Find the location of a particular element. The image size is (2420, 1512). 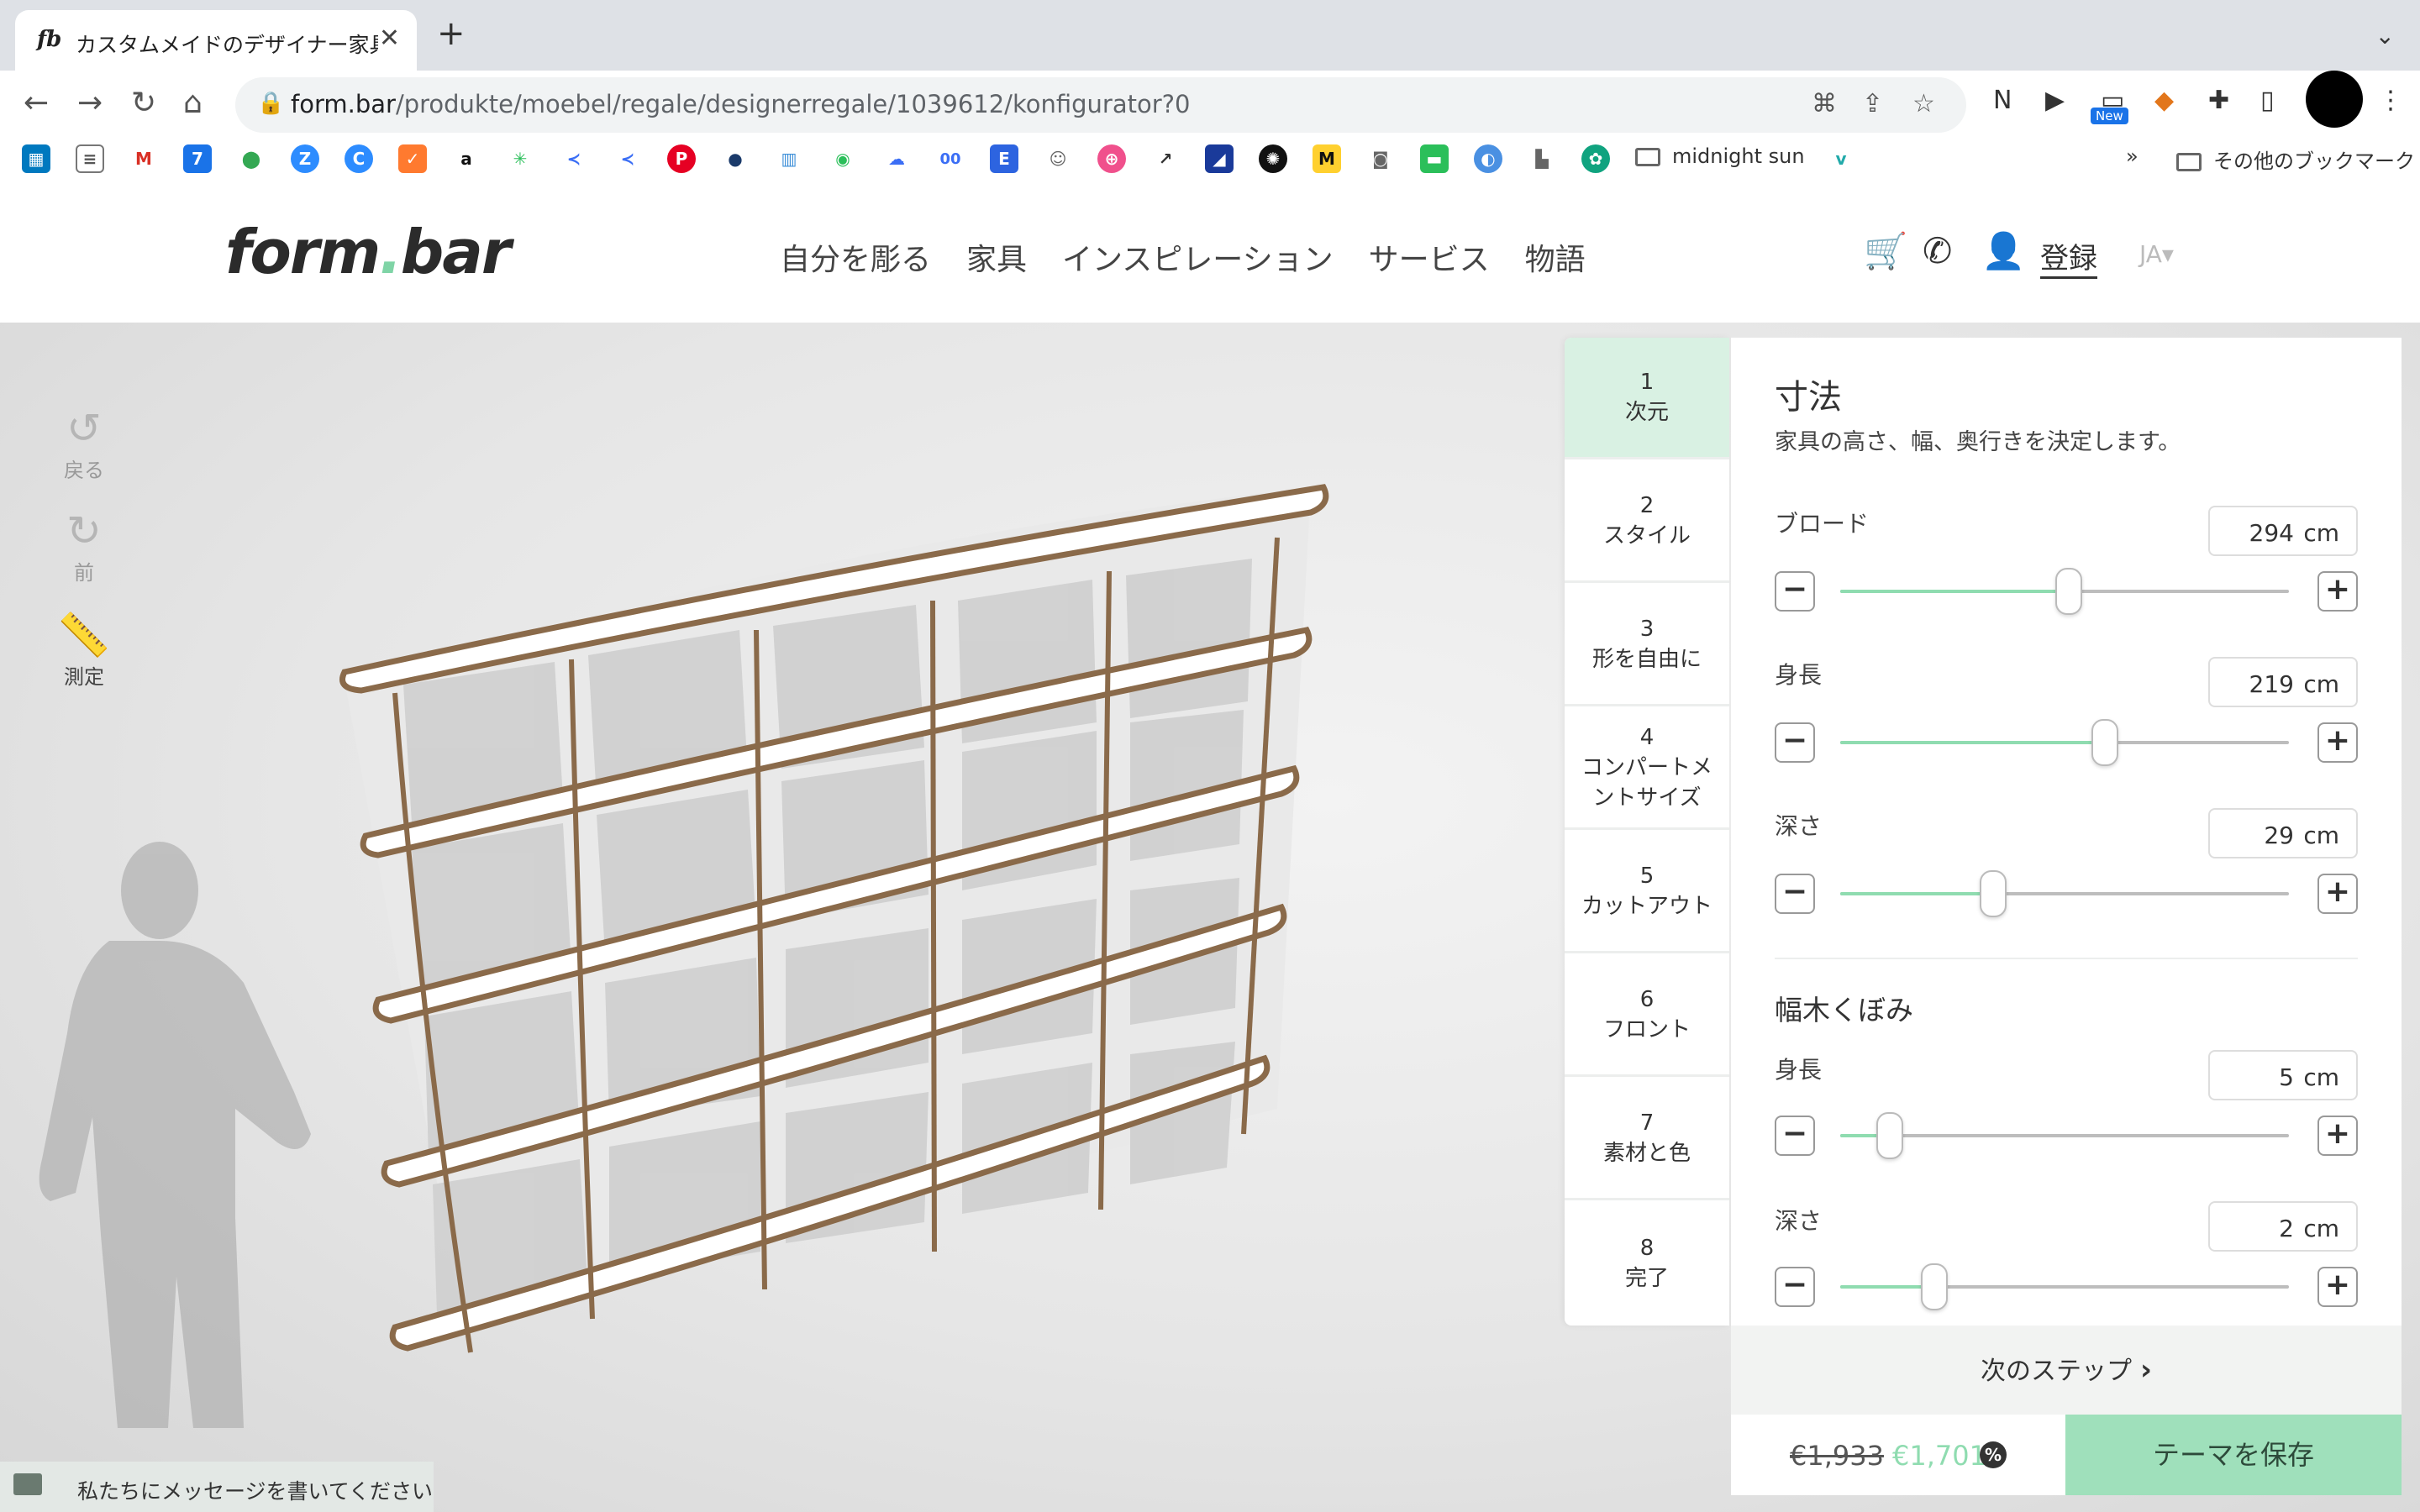

media-extension-icon: ▶ is located at coordinates (2055, 100).